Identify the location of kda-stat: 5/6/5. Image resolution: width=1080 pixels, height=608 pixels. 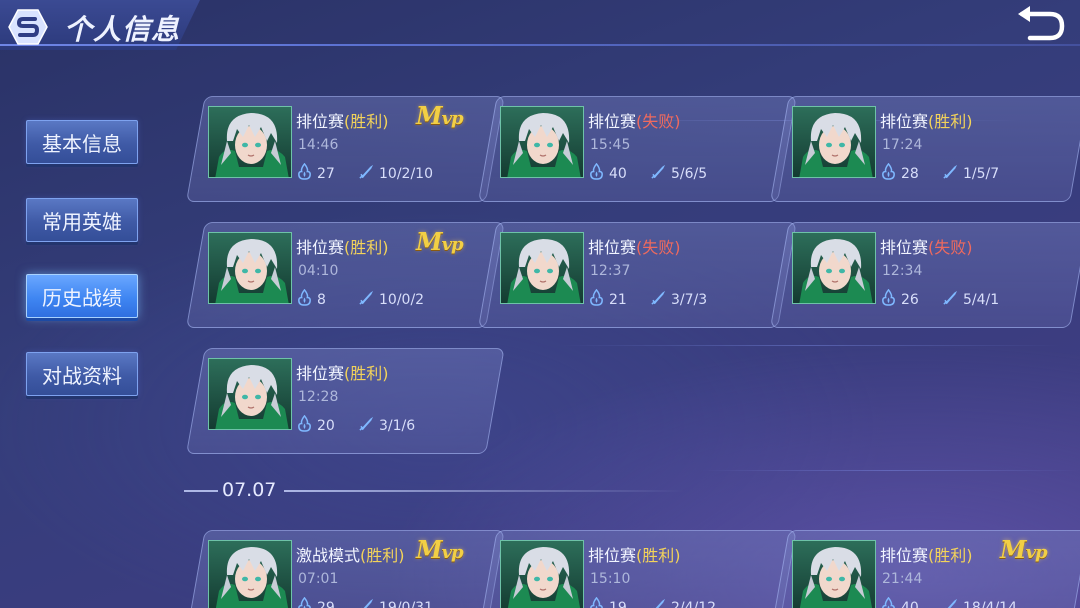
(678, 173).